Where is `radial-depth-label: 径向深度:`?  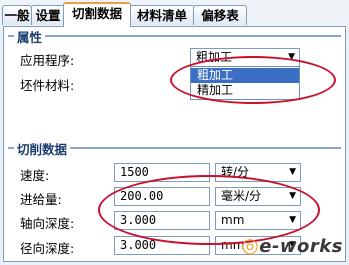
radial-depth-label: 径向深度: is located at coordinates (47, 248).